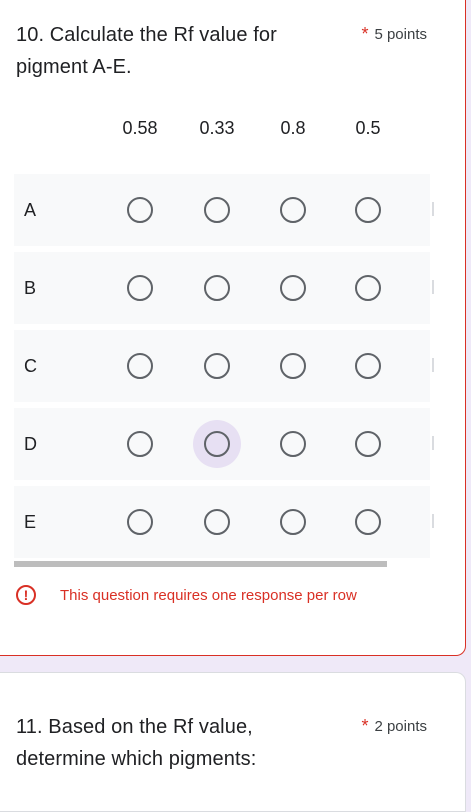 This screenshot has width=471, height=812. I want to click on radio-d-0.5, so click(368, 444).